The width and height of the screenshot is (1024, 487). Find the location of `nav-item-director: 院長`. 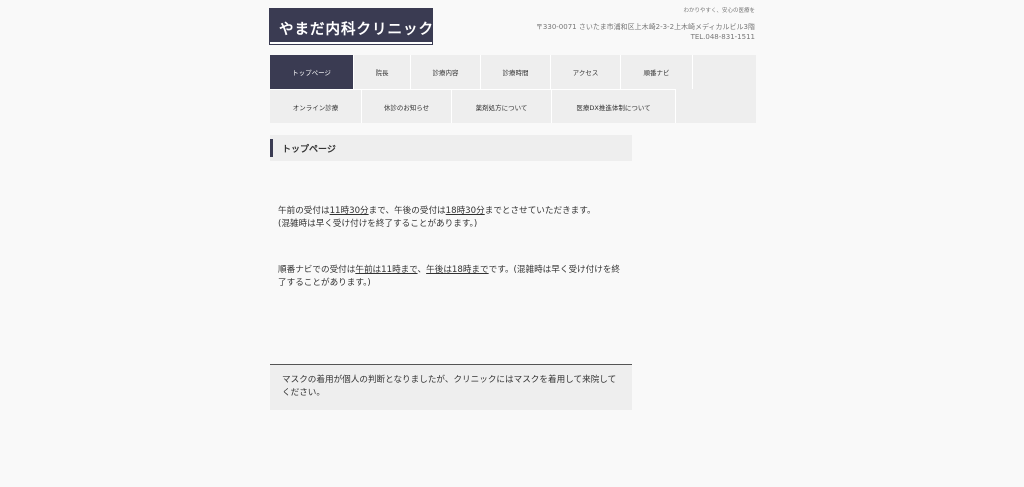

nav-item-director: 院長 is located at coordinates (382, 72).